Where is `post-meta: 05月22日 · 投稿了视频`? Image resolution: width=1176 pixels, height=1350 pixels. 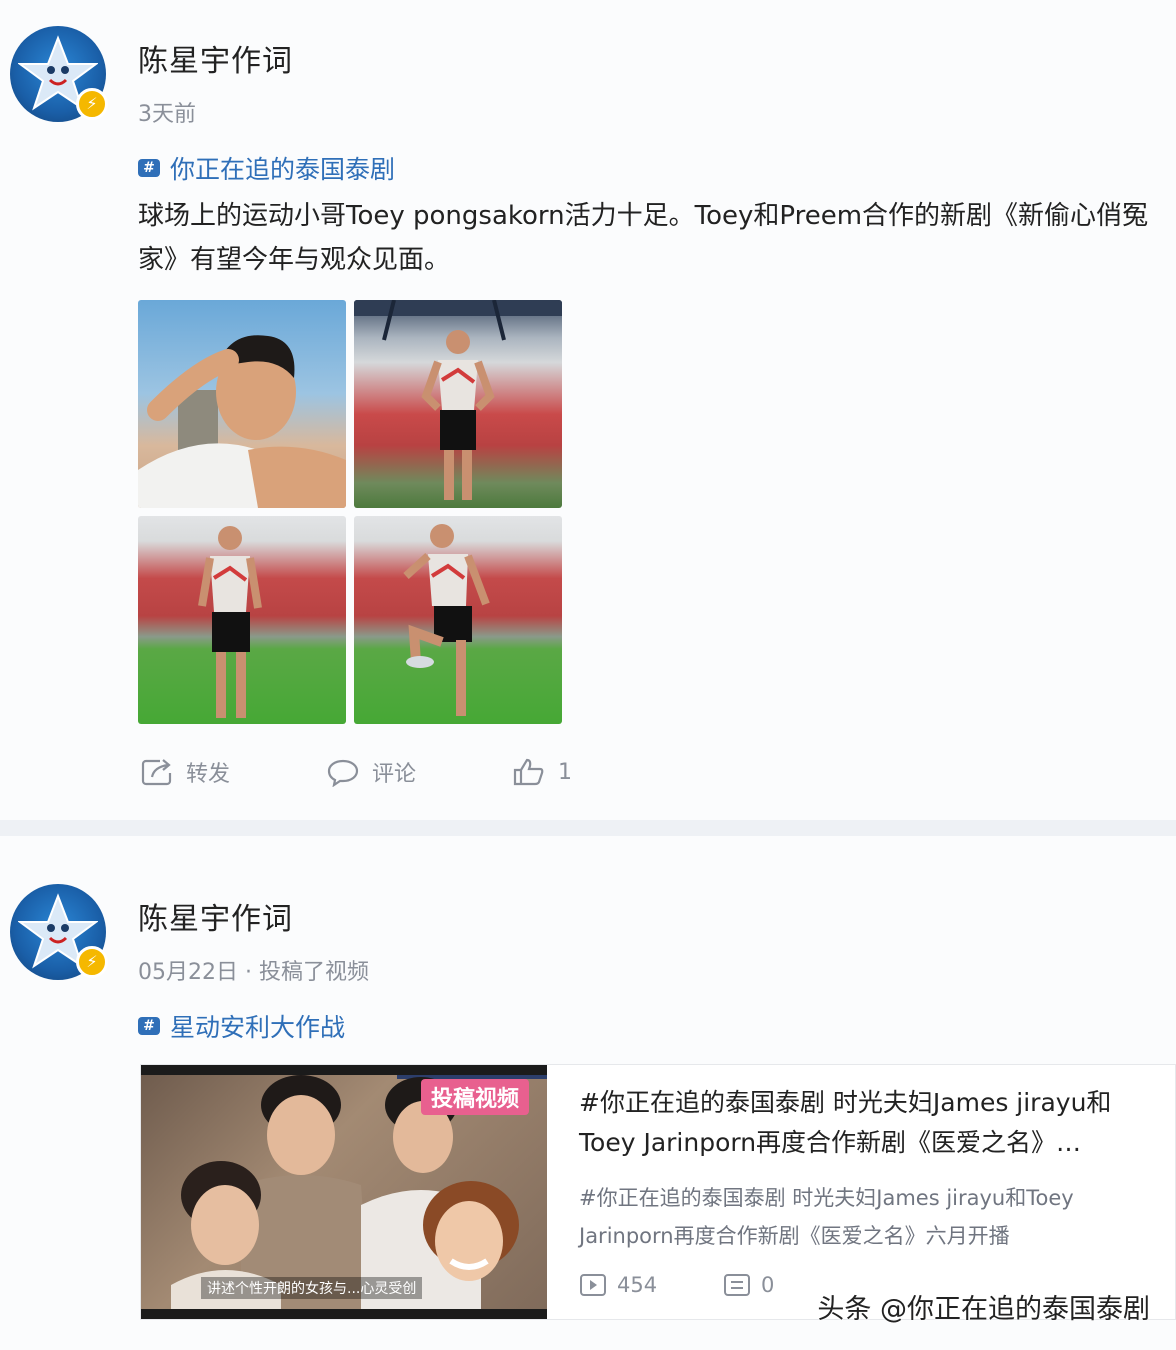
post-meta: 05月22日 · 投稿了视频 is located at coordinates (253, 970).